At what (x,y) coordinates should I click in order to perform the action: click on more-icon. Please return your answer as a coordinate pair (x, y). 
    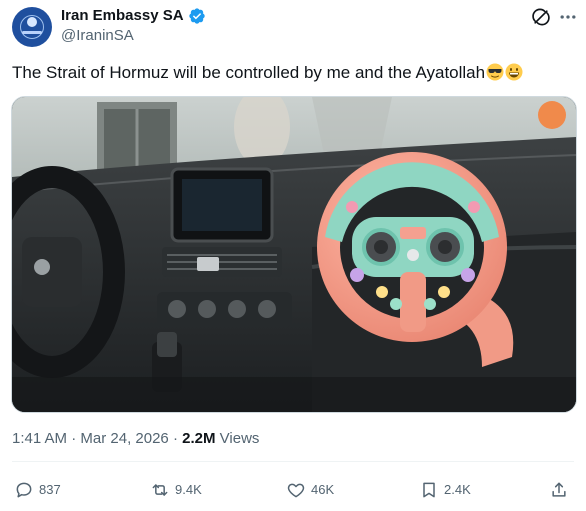
    Looking at the image, I should click on (568, 17).